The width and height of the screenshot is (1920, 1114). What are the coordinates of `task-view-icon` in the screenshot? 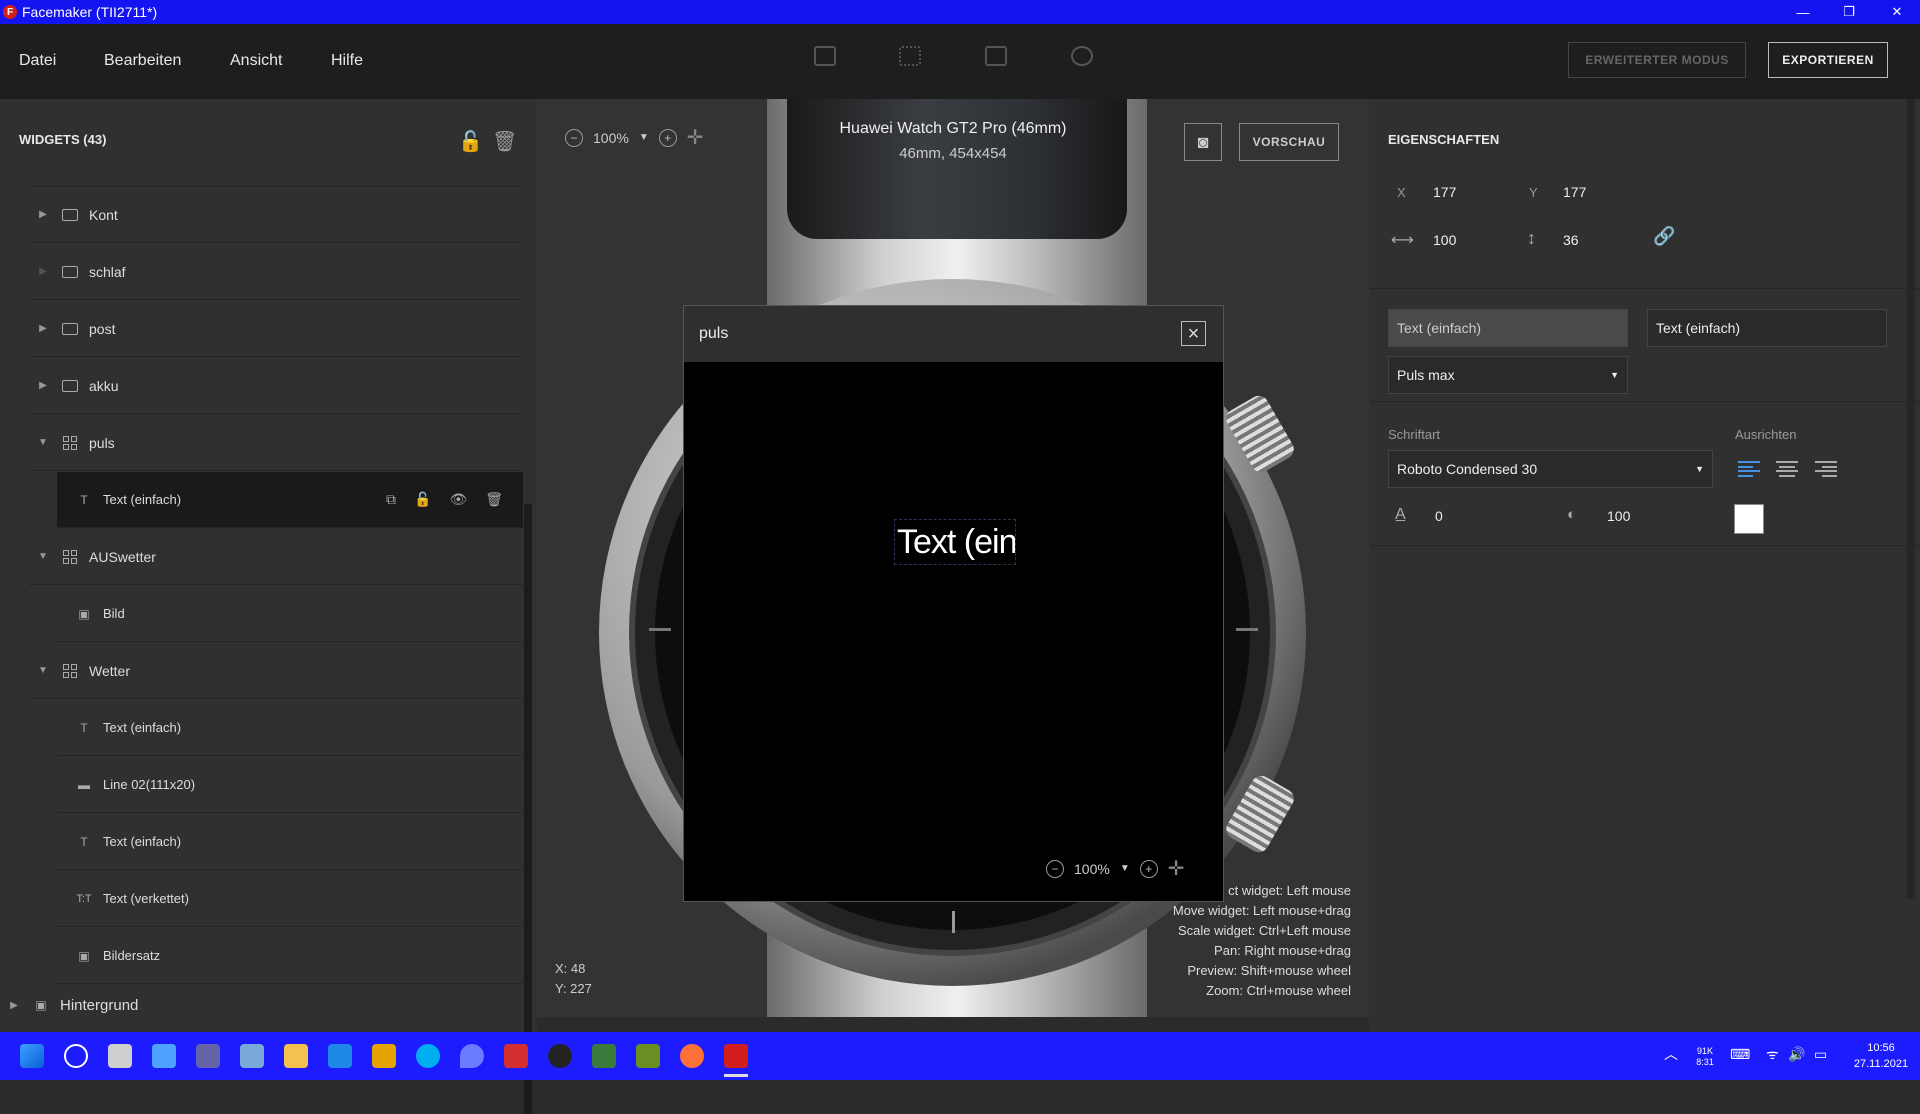 It's located at (120, 1056).